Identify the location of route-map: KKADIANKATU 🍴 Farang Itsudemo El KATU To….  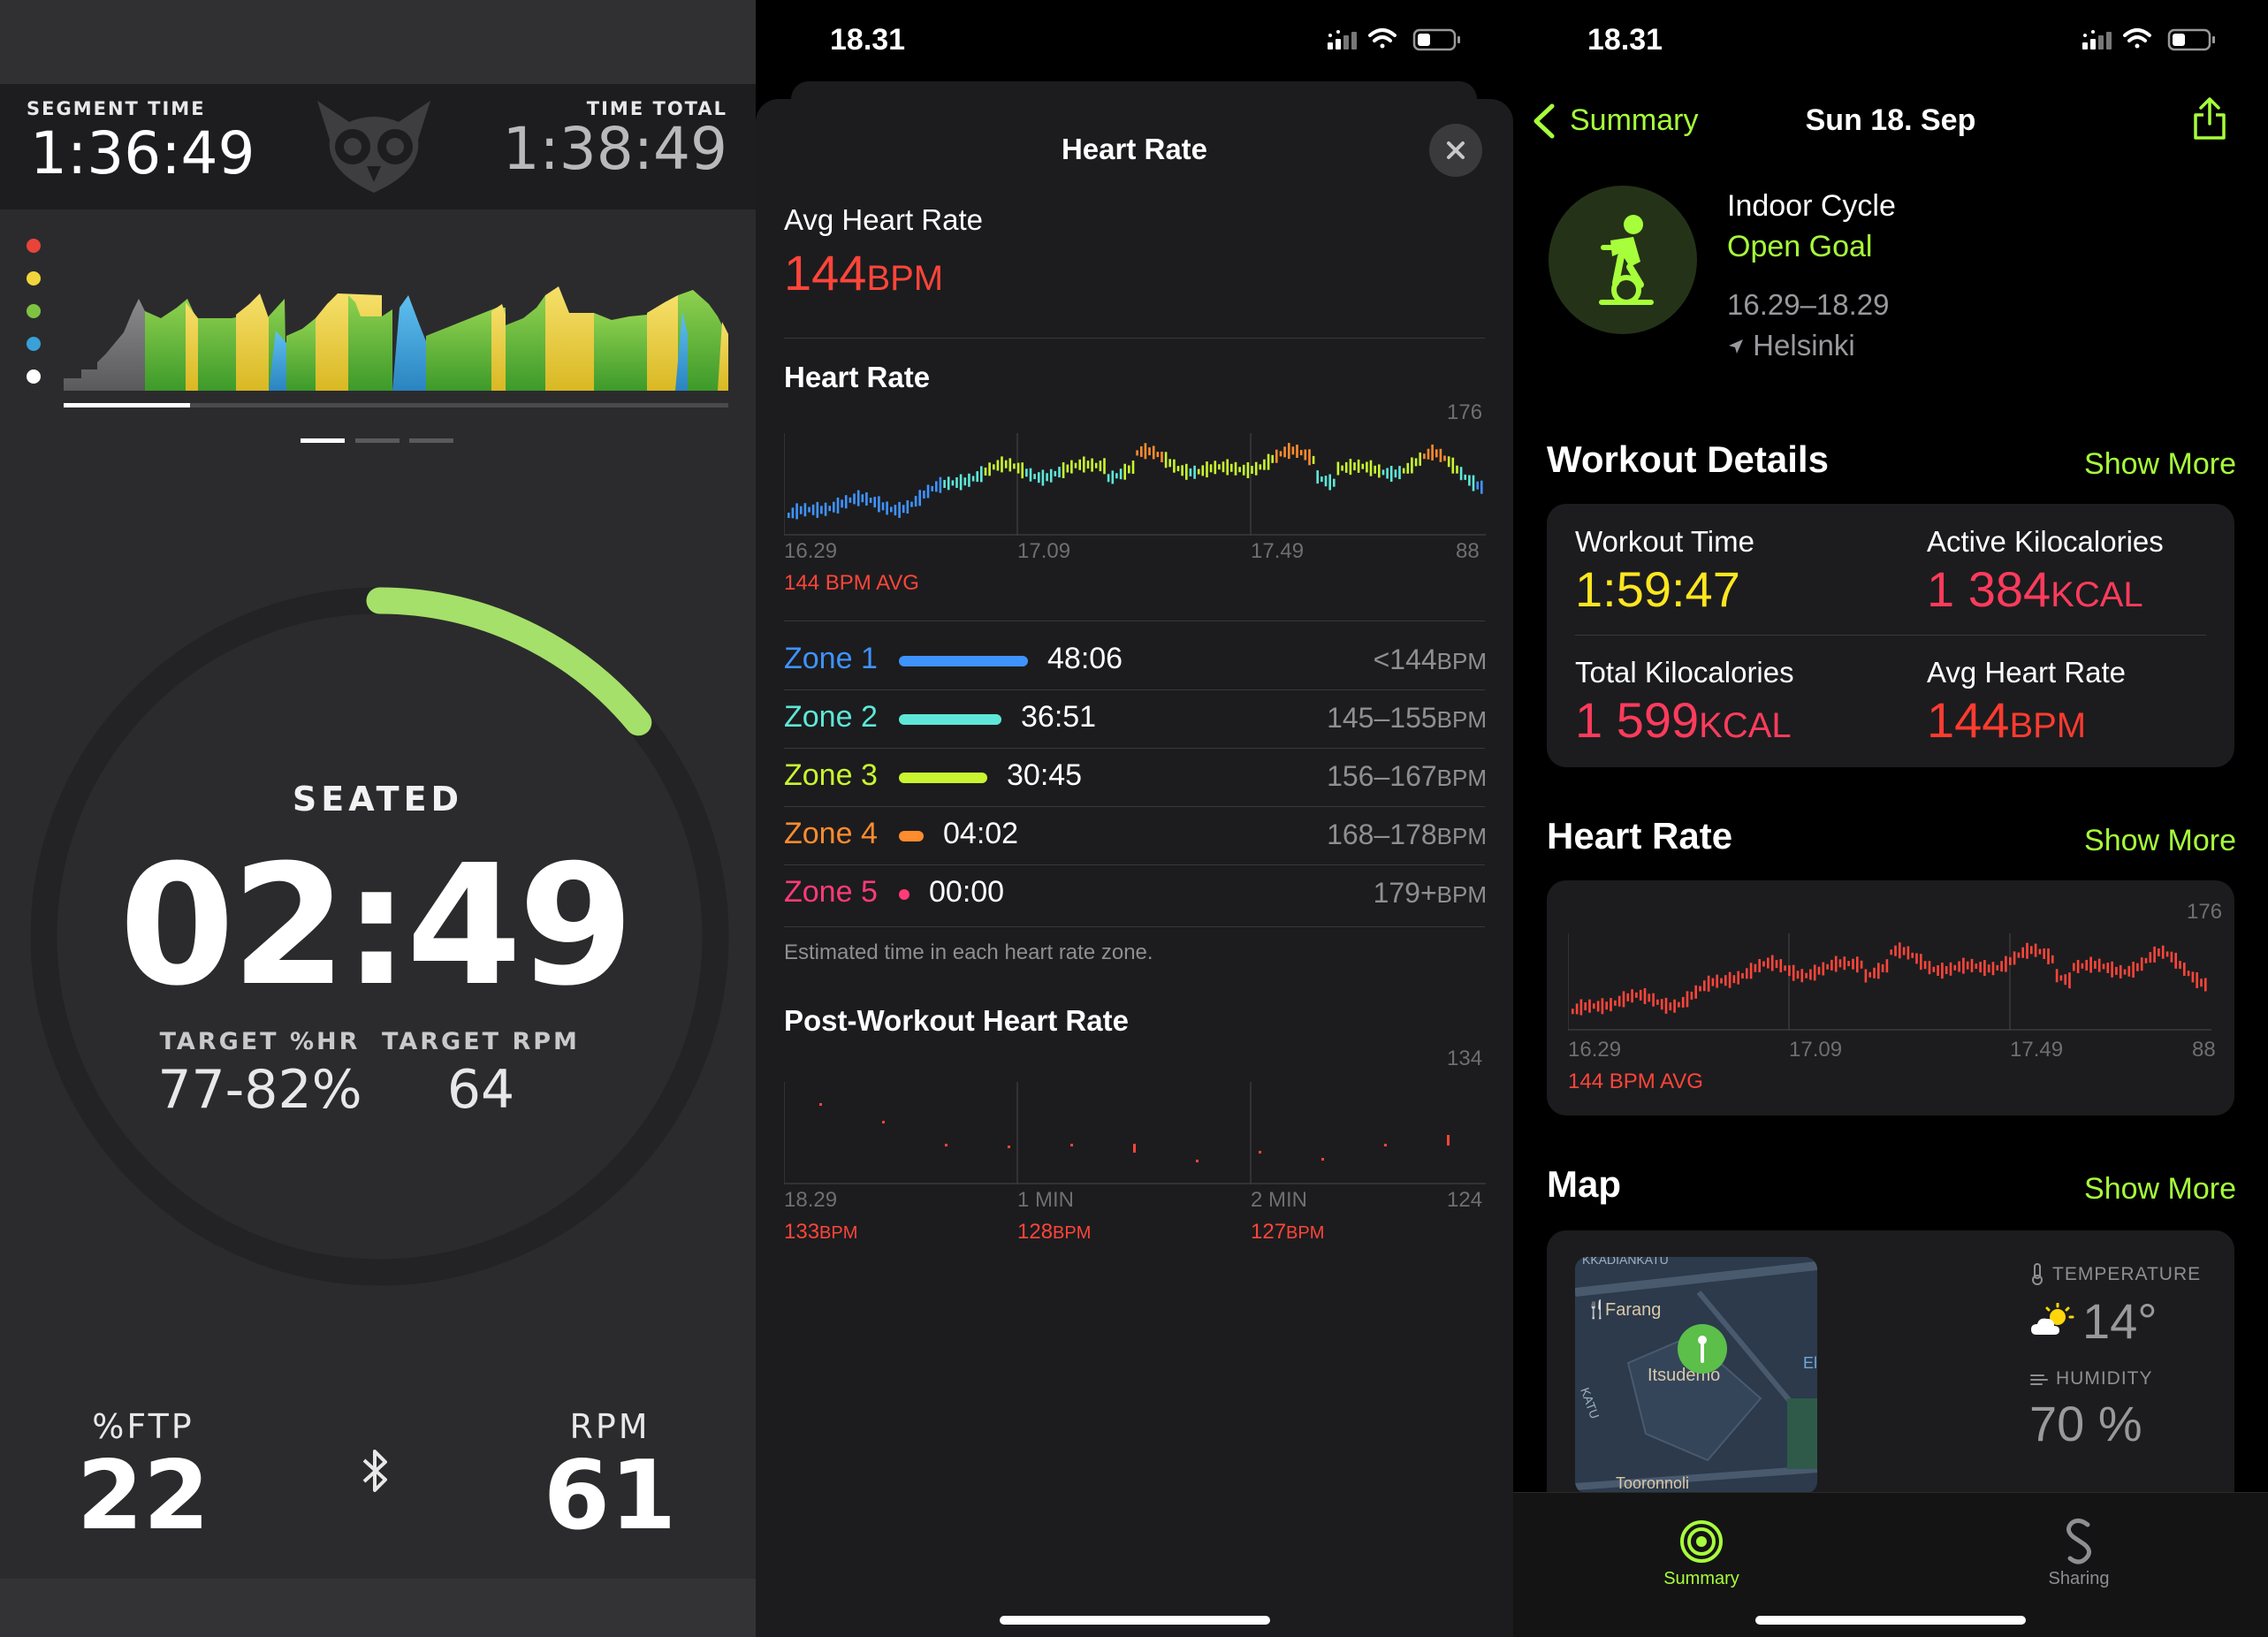
(1696, 1375).